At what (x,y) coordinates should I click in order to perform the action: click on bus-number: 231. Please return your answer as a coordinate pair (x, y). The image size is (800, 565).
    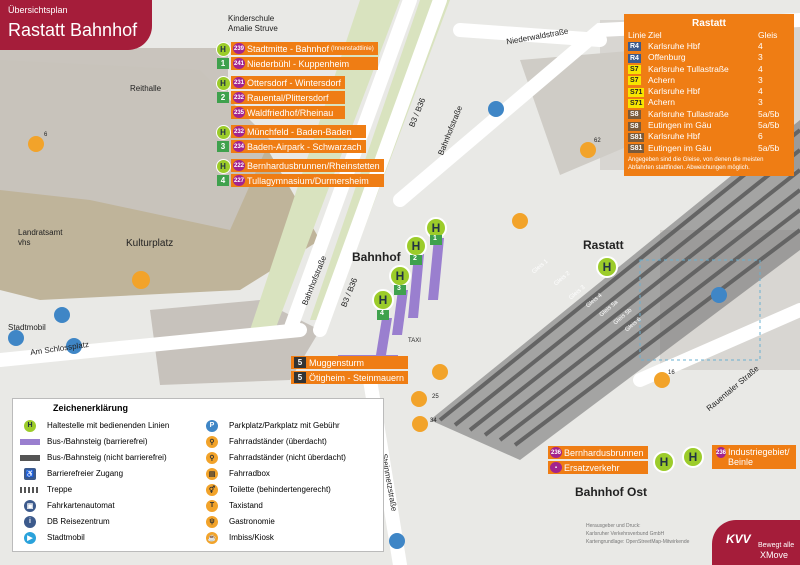
    Looking at the image, I should click on (239, 82).